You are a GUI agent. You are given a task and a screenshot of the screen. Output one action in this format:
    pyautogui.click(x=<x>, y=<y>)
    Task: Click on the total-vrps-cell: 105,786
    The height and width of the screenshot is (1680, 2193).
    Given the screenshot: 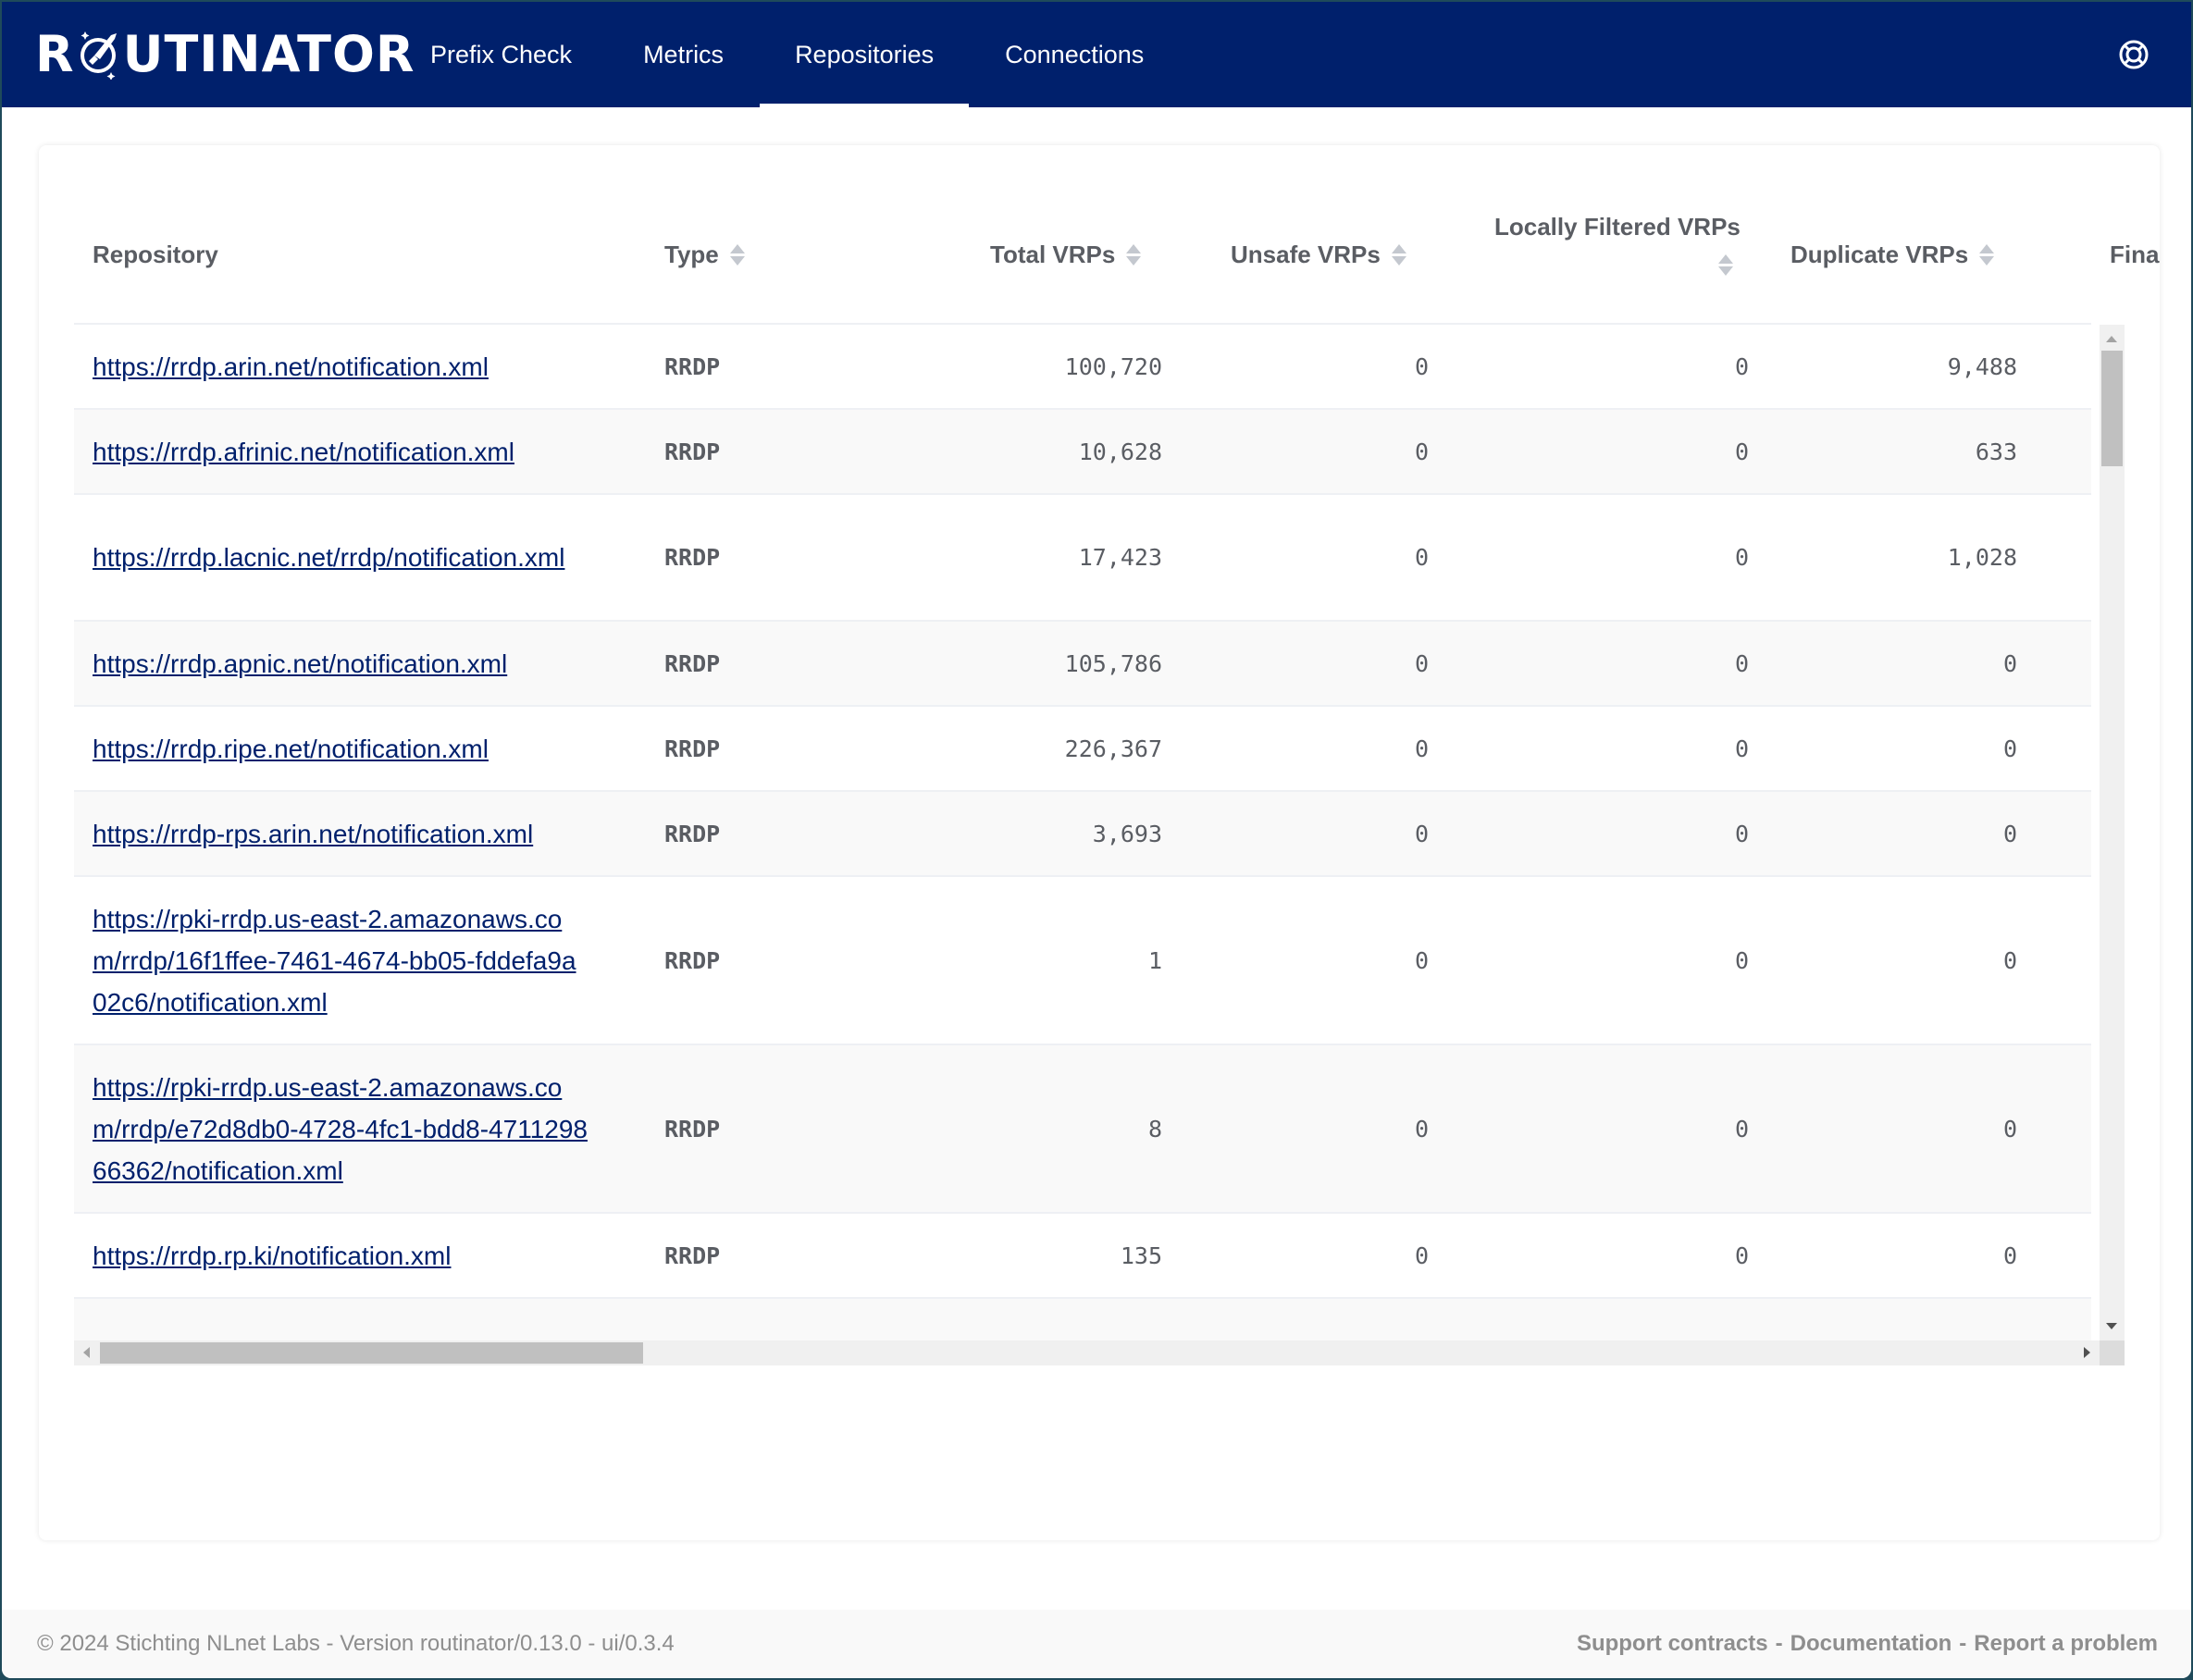 What is the action you would take?
    pyautogui.click(x=1113, y=663)
    